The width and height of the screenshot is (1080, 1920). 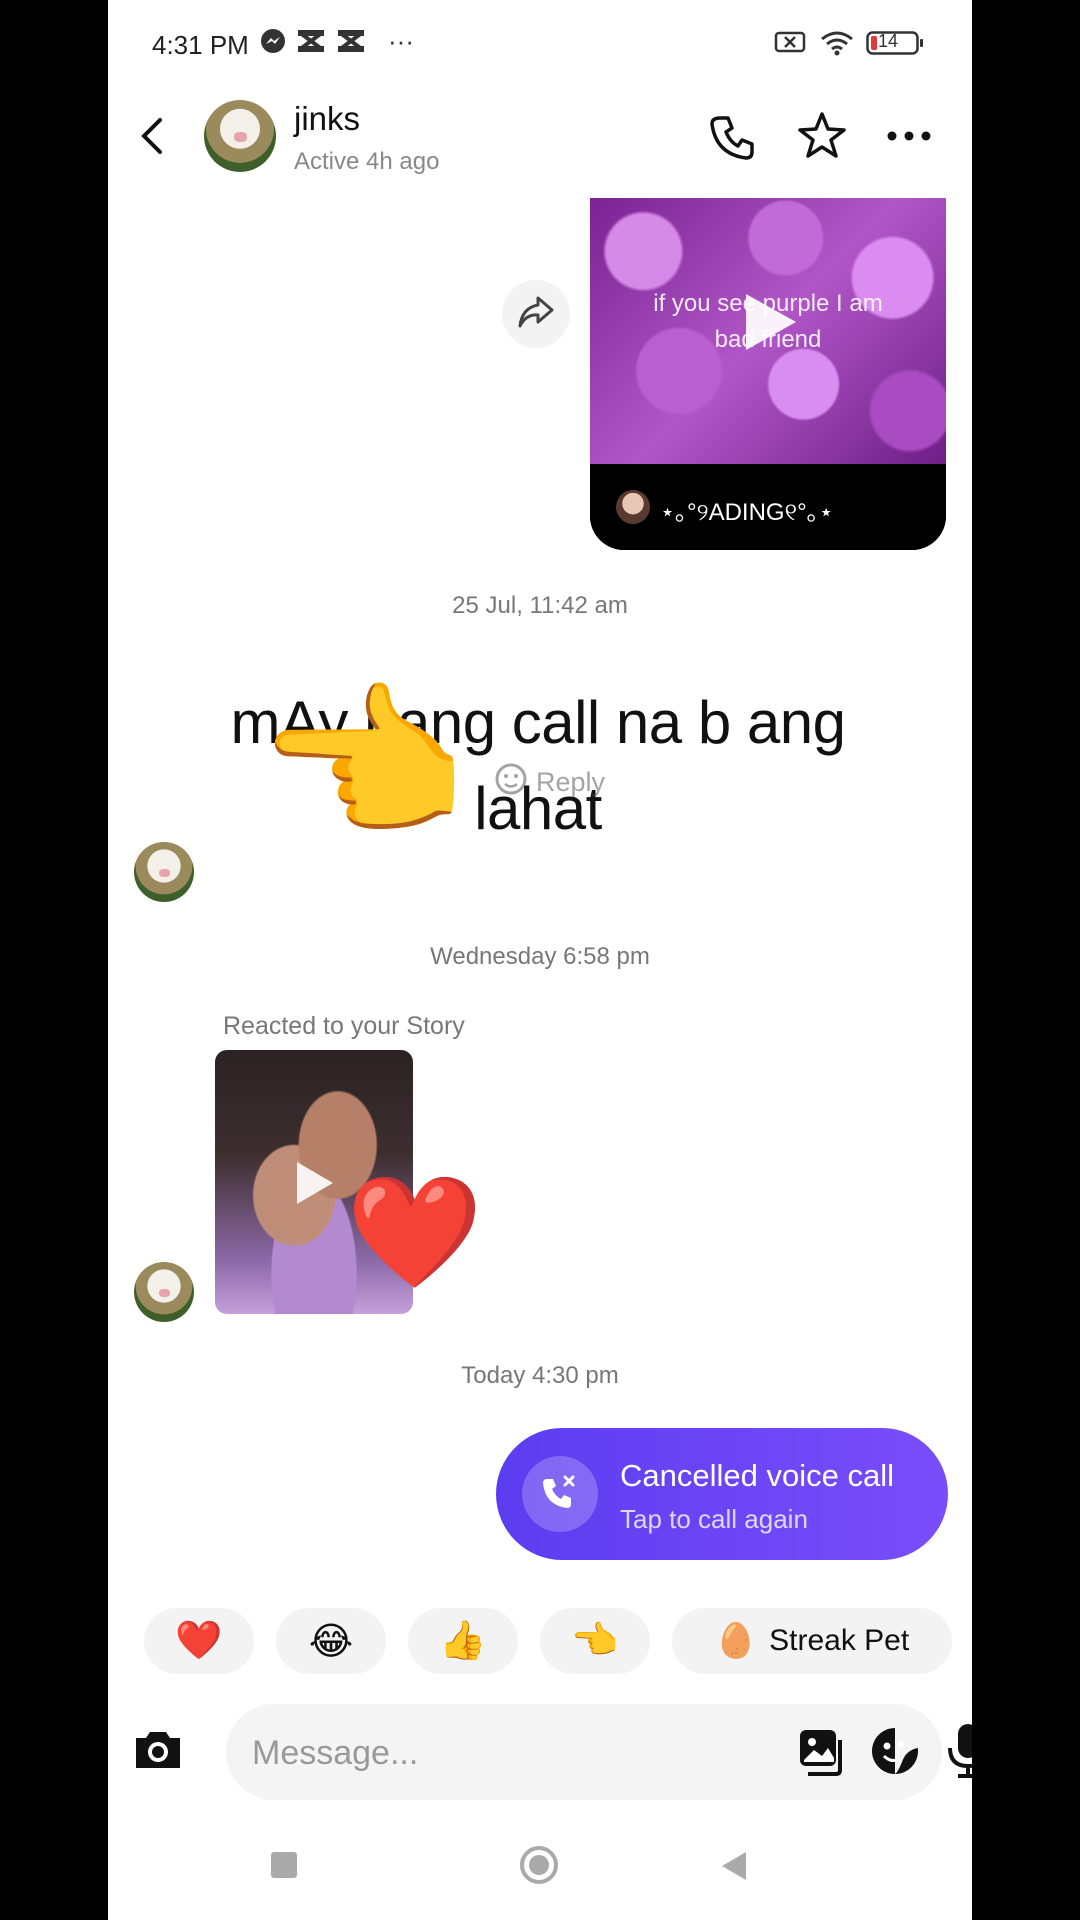 I want to click on camera-button, so click(x=158, y=1752).